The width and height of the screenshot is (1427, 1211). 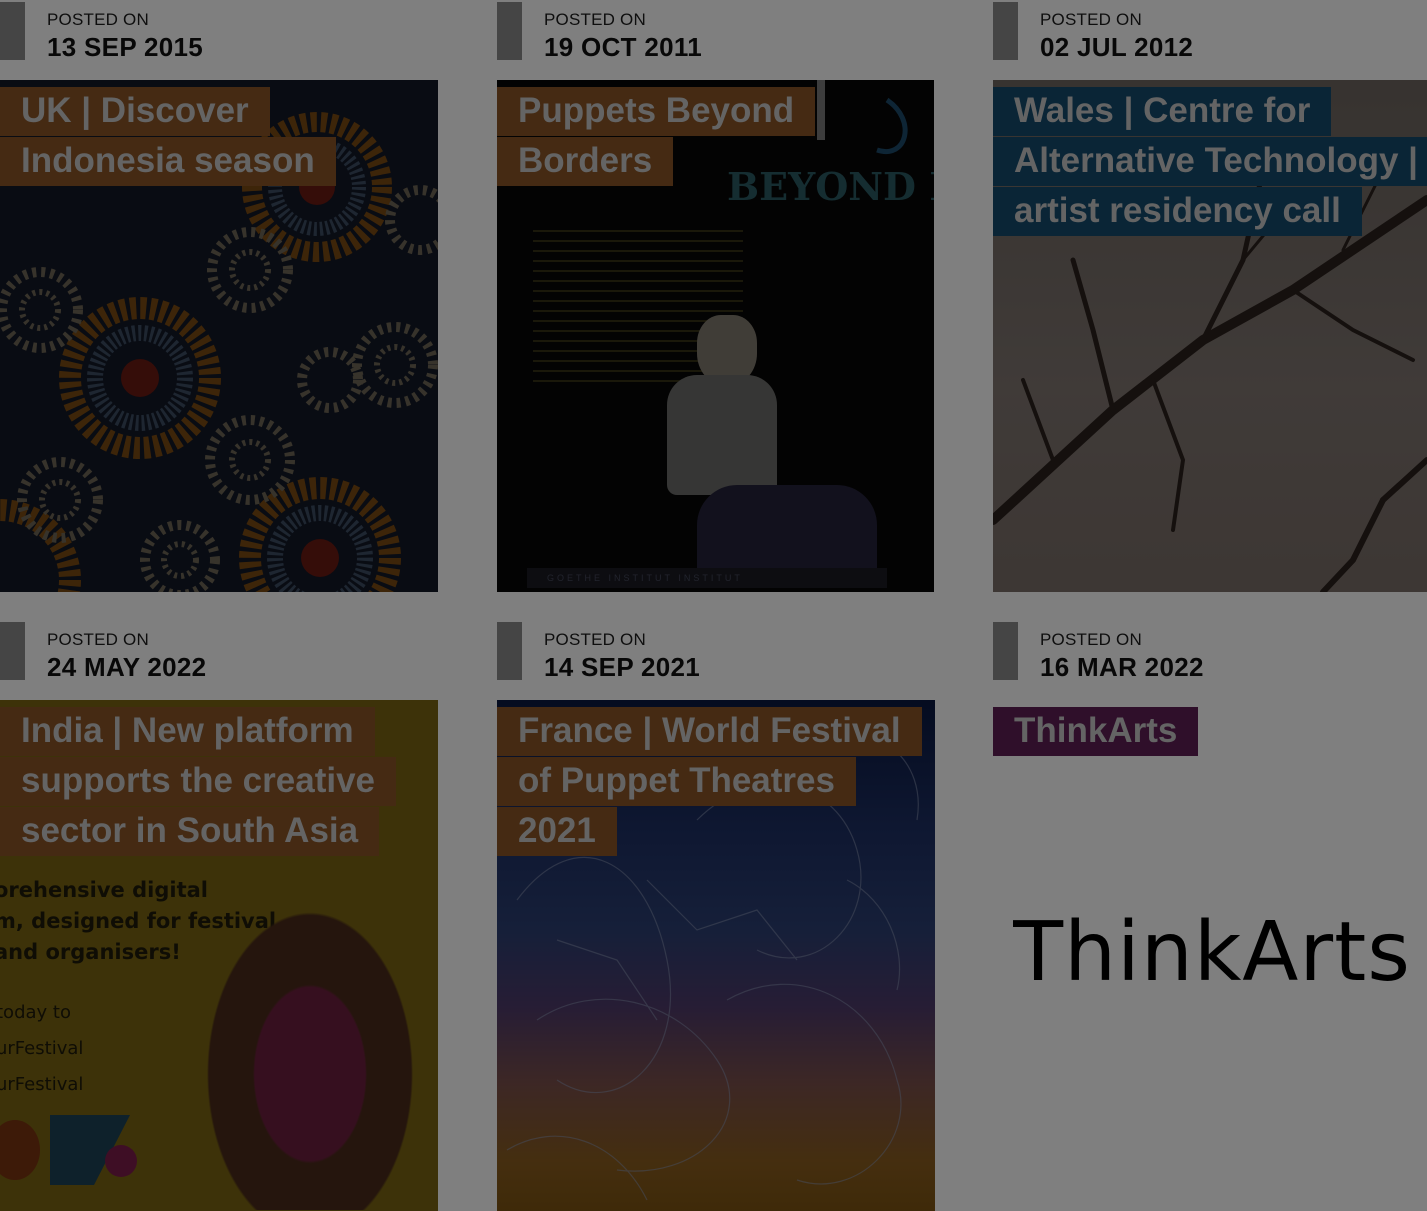 I want to click on promo-copy-secondary: today to urFestival urFestival, so click(x=42, y=1048).